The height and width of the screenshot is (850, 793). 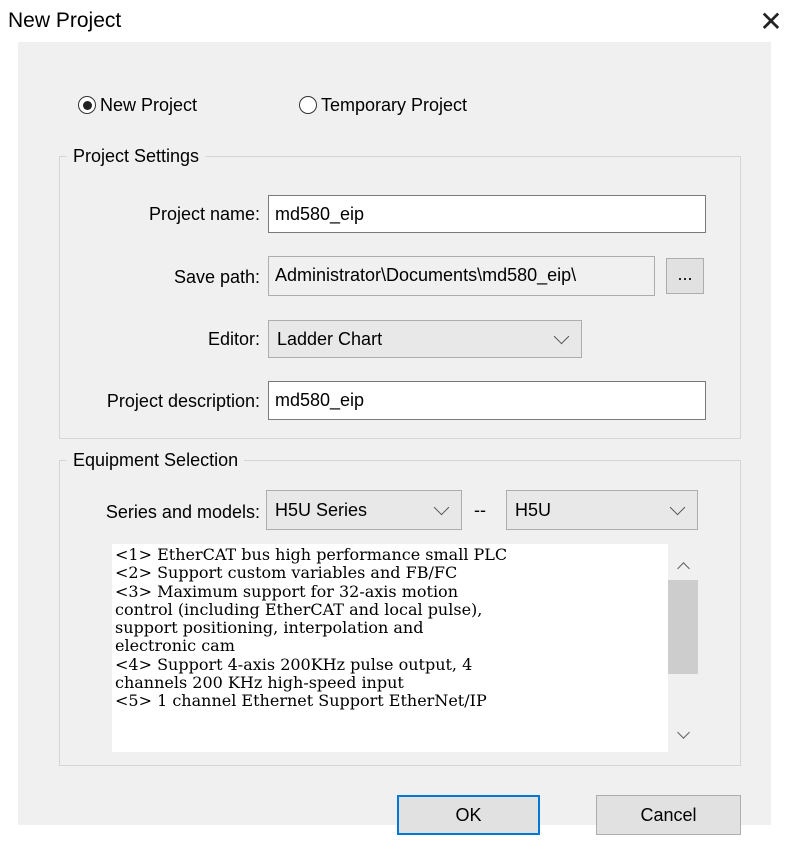 I want to click on series-select-value: H5U Series, so click(x=321, y=509).